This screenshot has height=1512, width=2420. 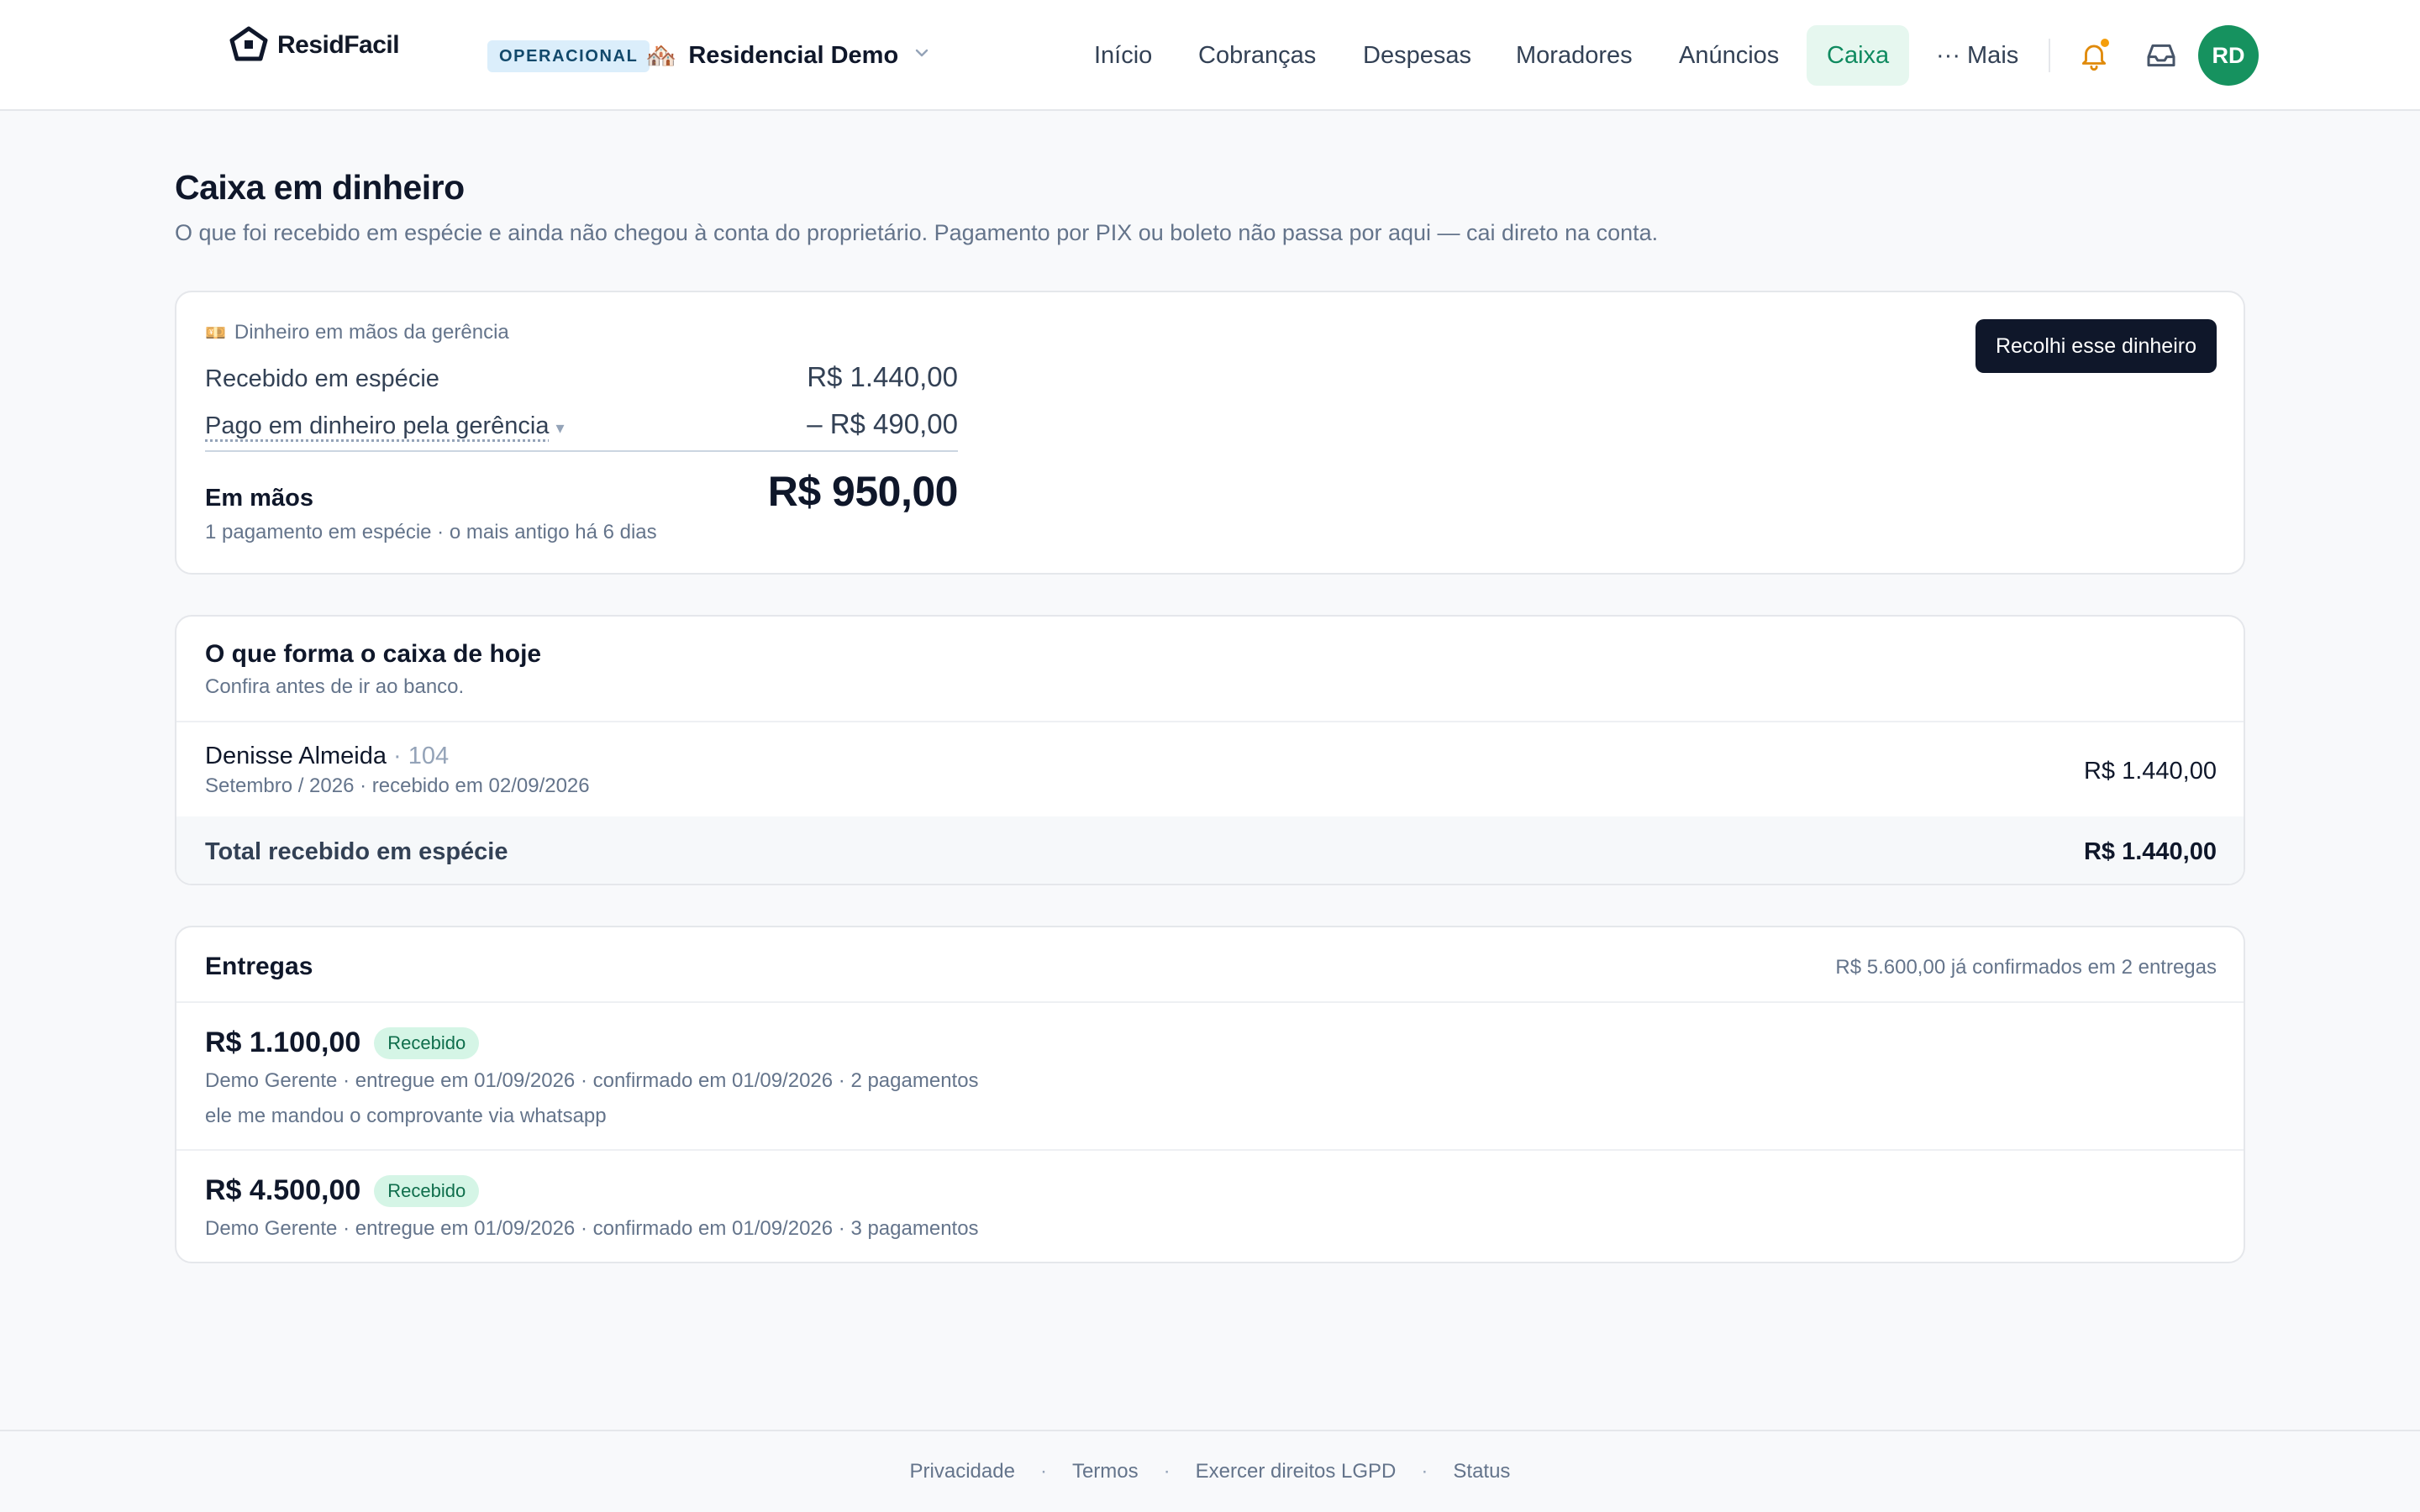 I want to click on notifications-button, so click(x=2094, y=55).